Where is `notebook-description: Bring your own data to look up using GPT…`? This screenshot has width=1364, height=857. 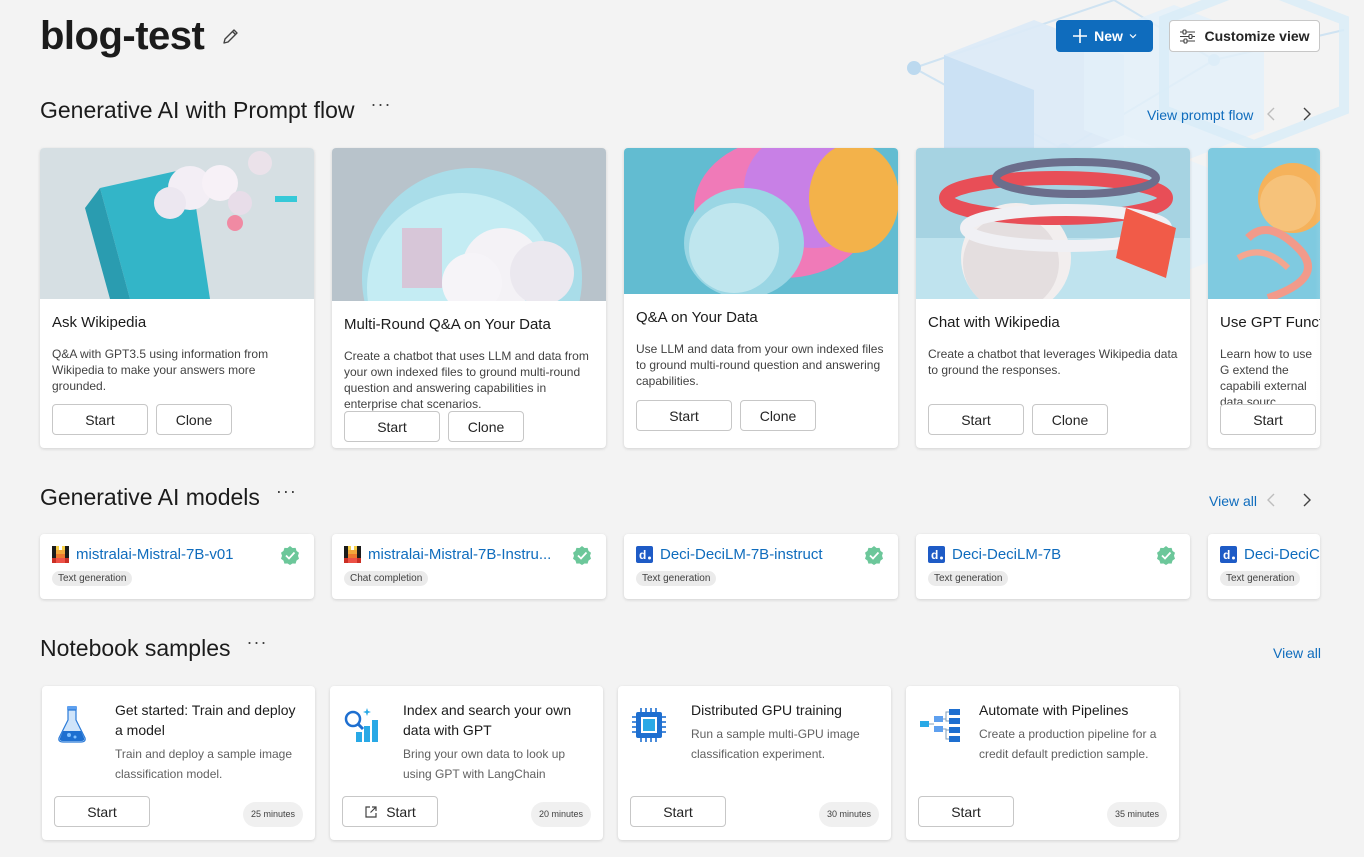
notebook-description: Bring your own data to look up using GPT… is located at coordinates (484, 764).